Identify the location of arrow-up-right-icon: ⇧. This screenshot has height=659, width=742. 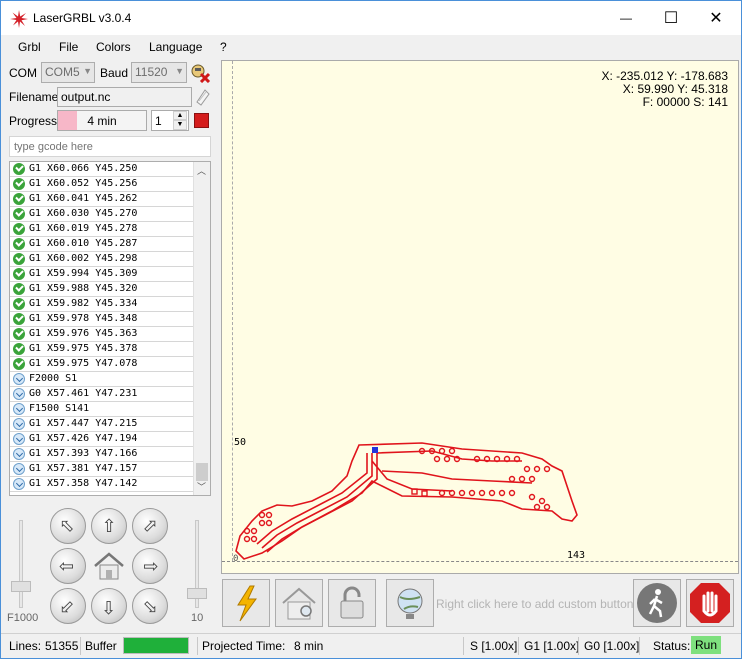
(150, 526).